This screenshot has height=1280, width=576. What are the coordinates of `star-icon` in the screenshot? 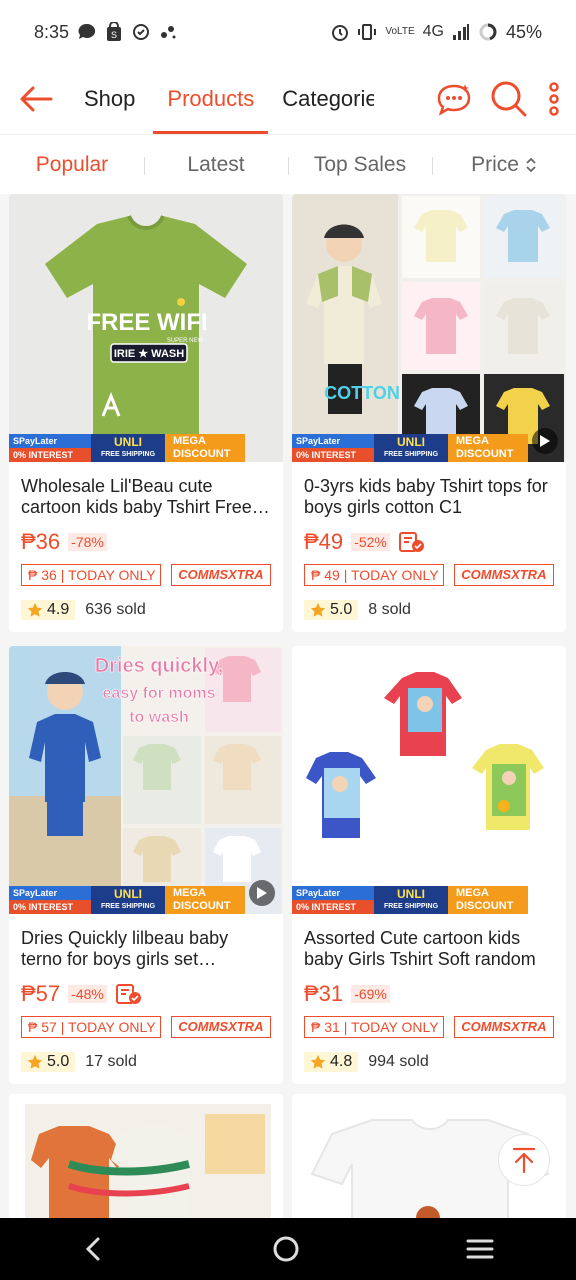 It's located at (35, 610).